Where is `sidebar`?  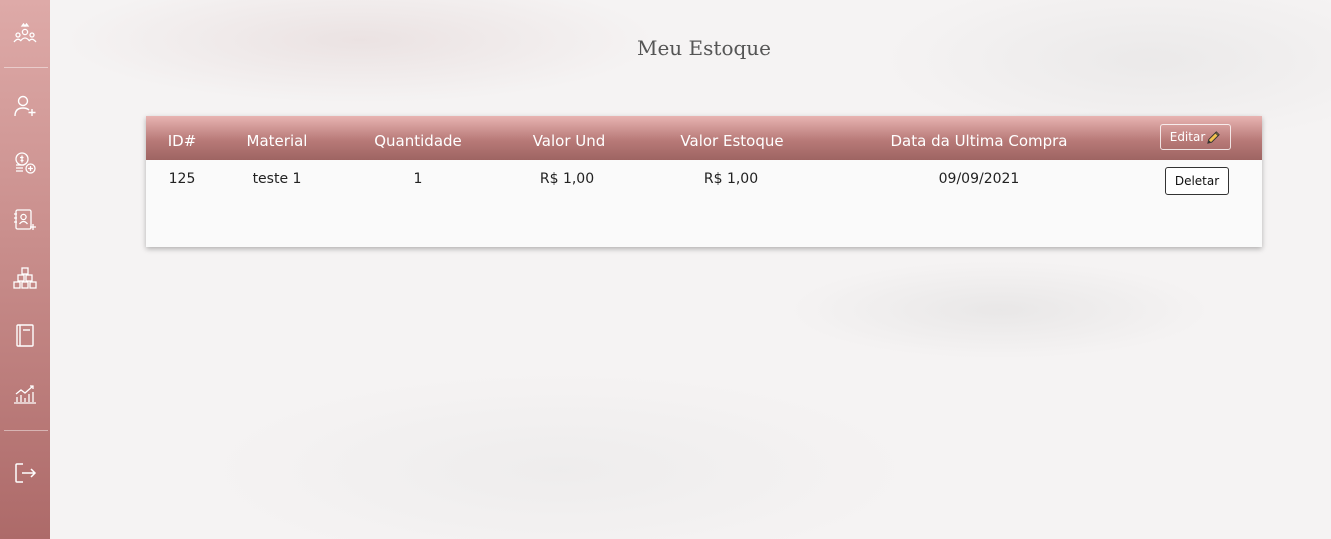 sidebar is located at coordinates (25, 269).